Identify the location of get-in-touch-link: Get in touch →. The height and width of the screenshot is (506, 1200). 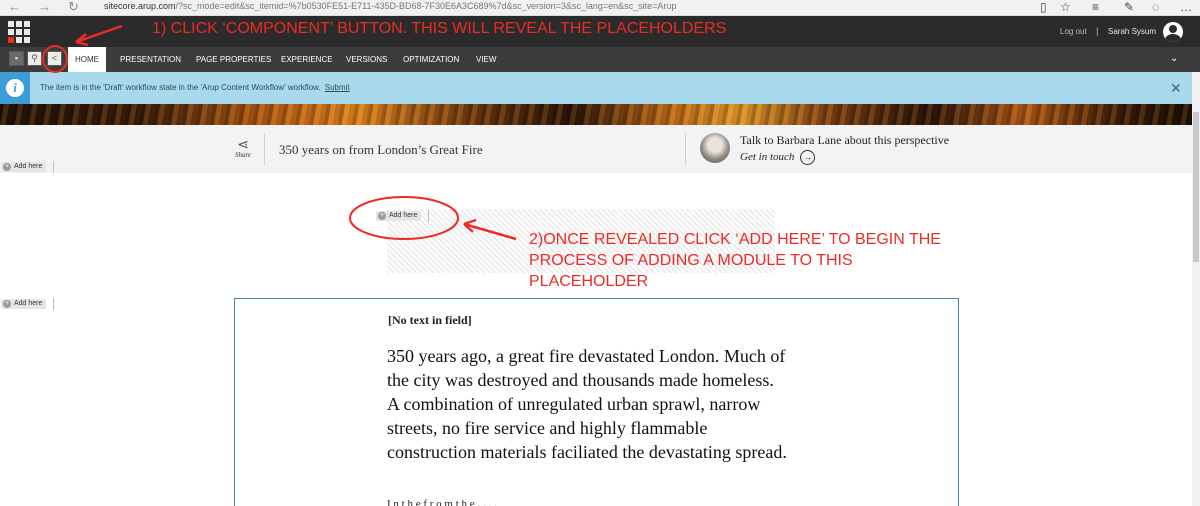
(778, 157).